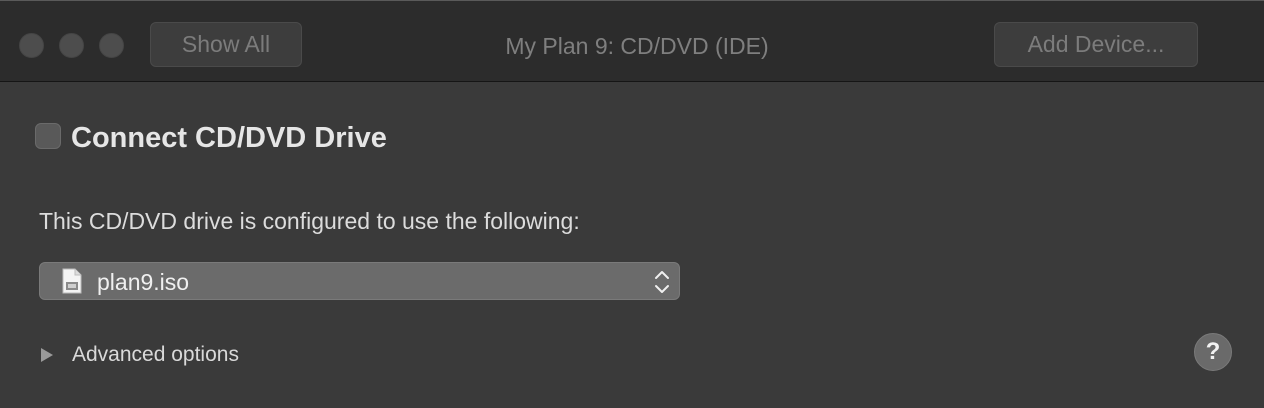 The image size is (1264, 408). What do you see at coordinates (637, 46) in the screenshot?
I see `window-title: My Plan 9: CD/DVD (IDE)` at bounding box center [637, 46].